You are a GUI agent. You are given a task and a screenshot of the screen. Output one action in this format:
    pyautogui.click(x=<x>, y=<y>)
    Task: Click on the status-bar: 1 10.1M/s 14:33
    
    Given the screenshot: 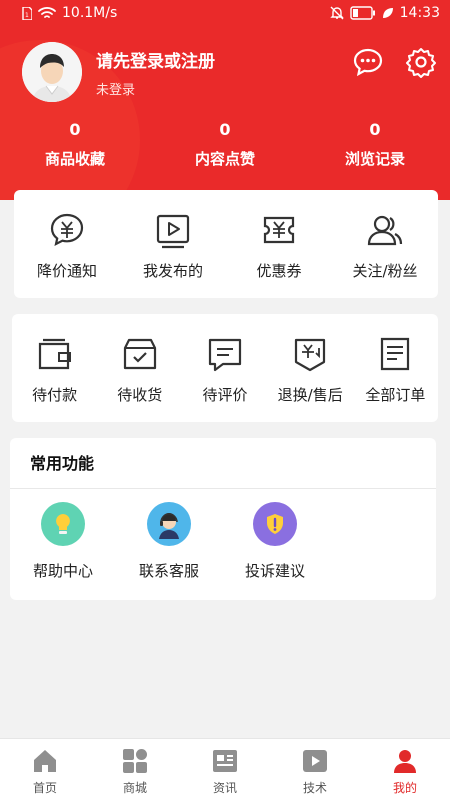 What is the action you would take?
    pyautogui.click(x=225, y=15)
    